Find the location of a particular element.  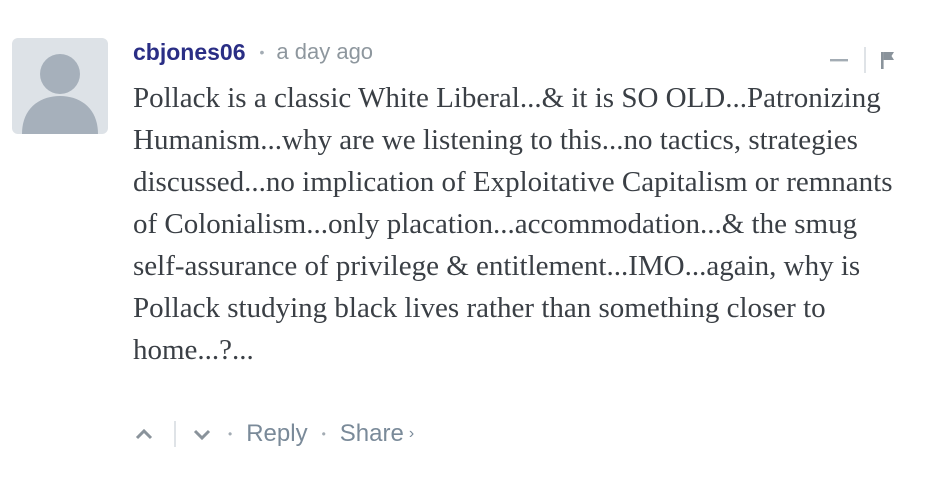

timestamp: a day ago is located at coordinates (324, 52).